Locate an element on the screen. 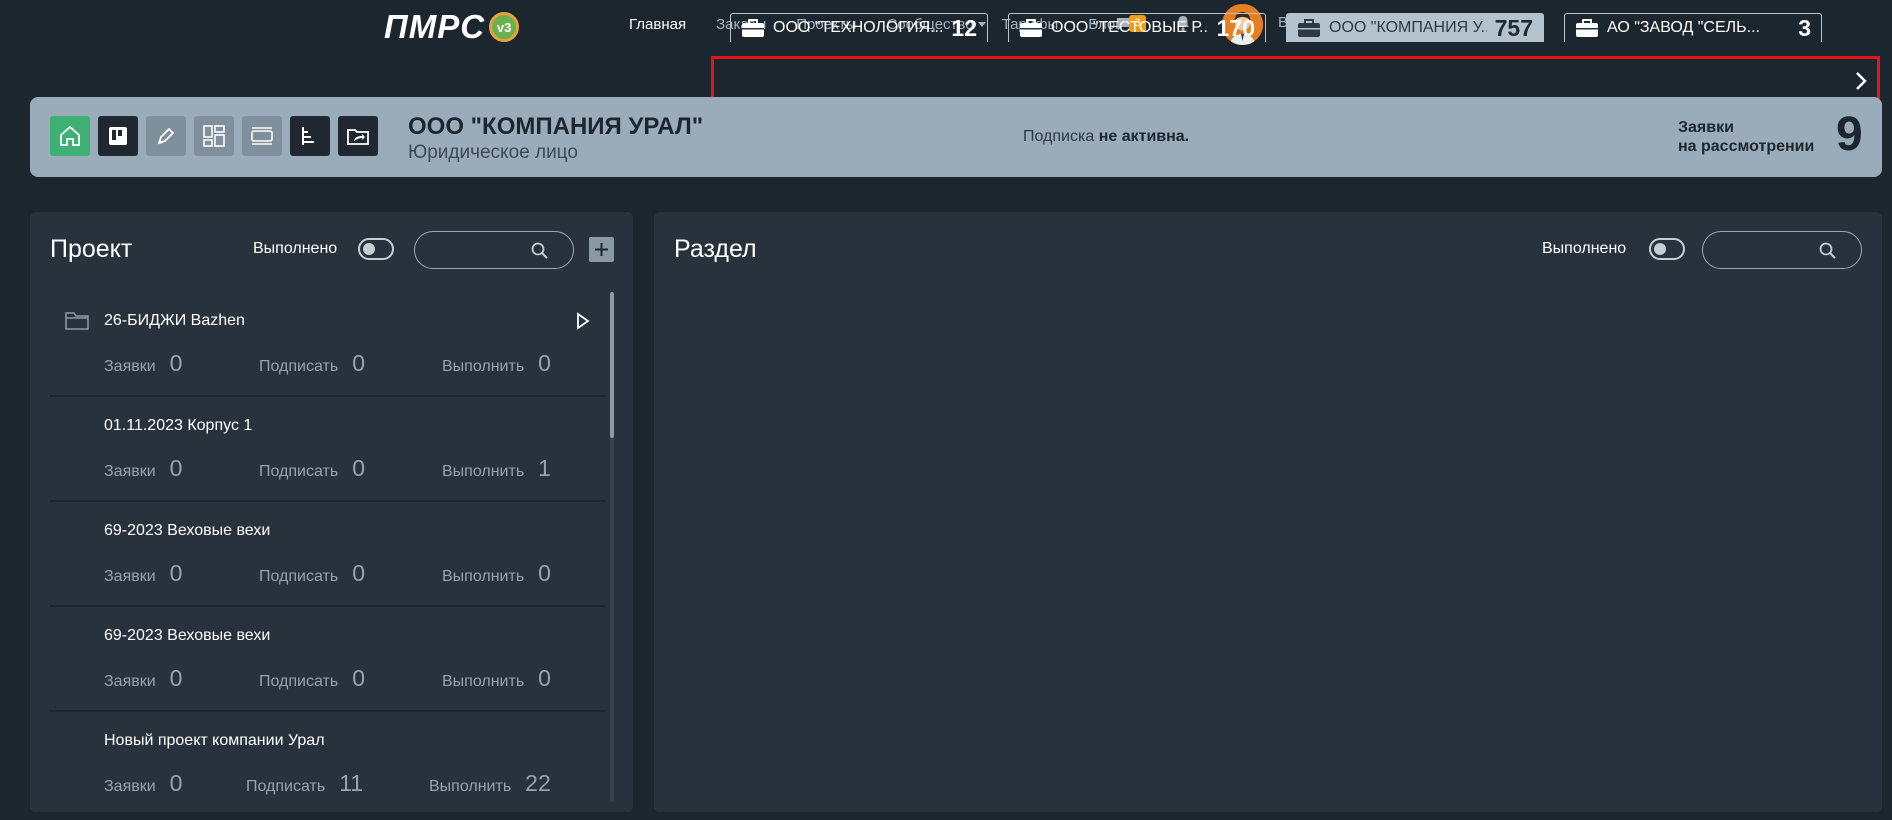 This screenshot has height=820, width=1892. company-tab-4: АО "ЗАВОД "СЕЛЬ... 3 is located at coordinates (1693, 27).